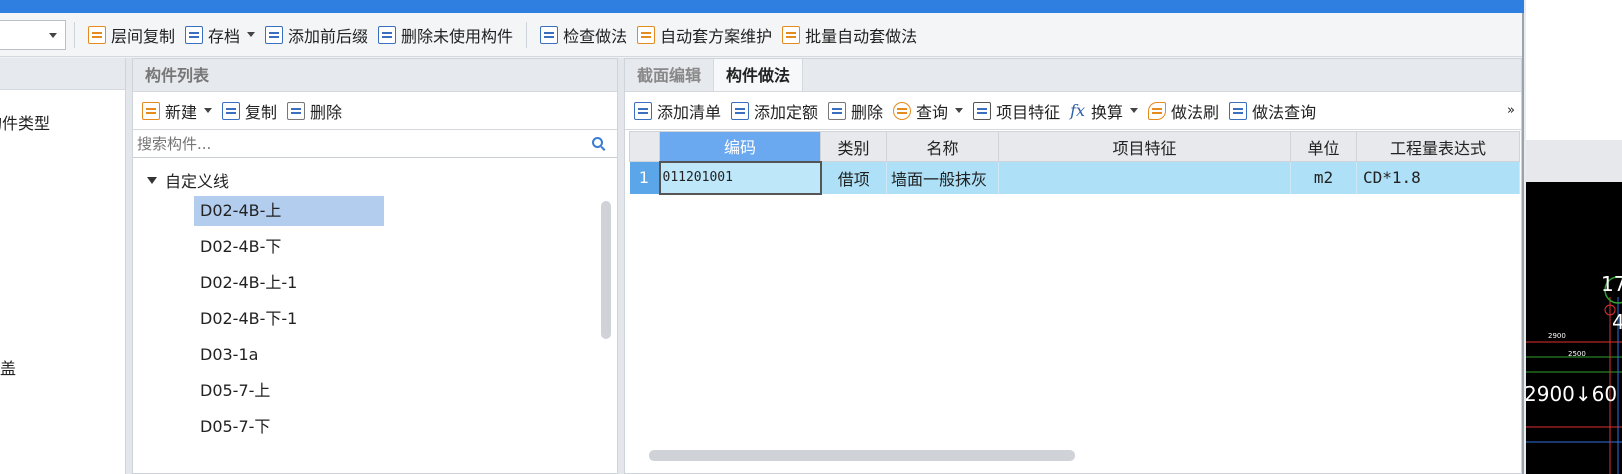 This screenshot has height=474, width=1622. What do you see at coordinates (643, 110) in the screenshot?
I see `add-list-icon` at bounding box center [643, 110].